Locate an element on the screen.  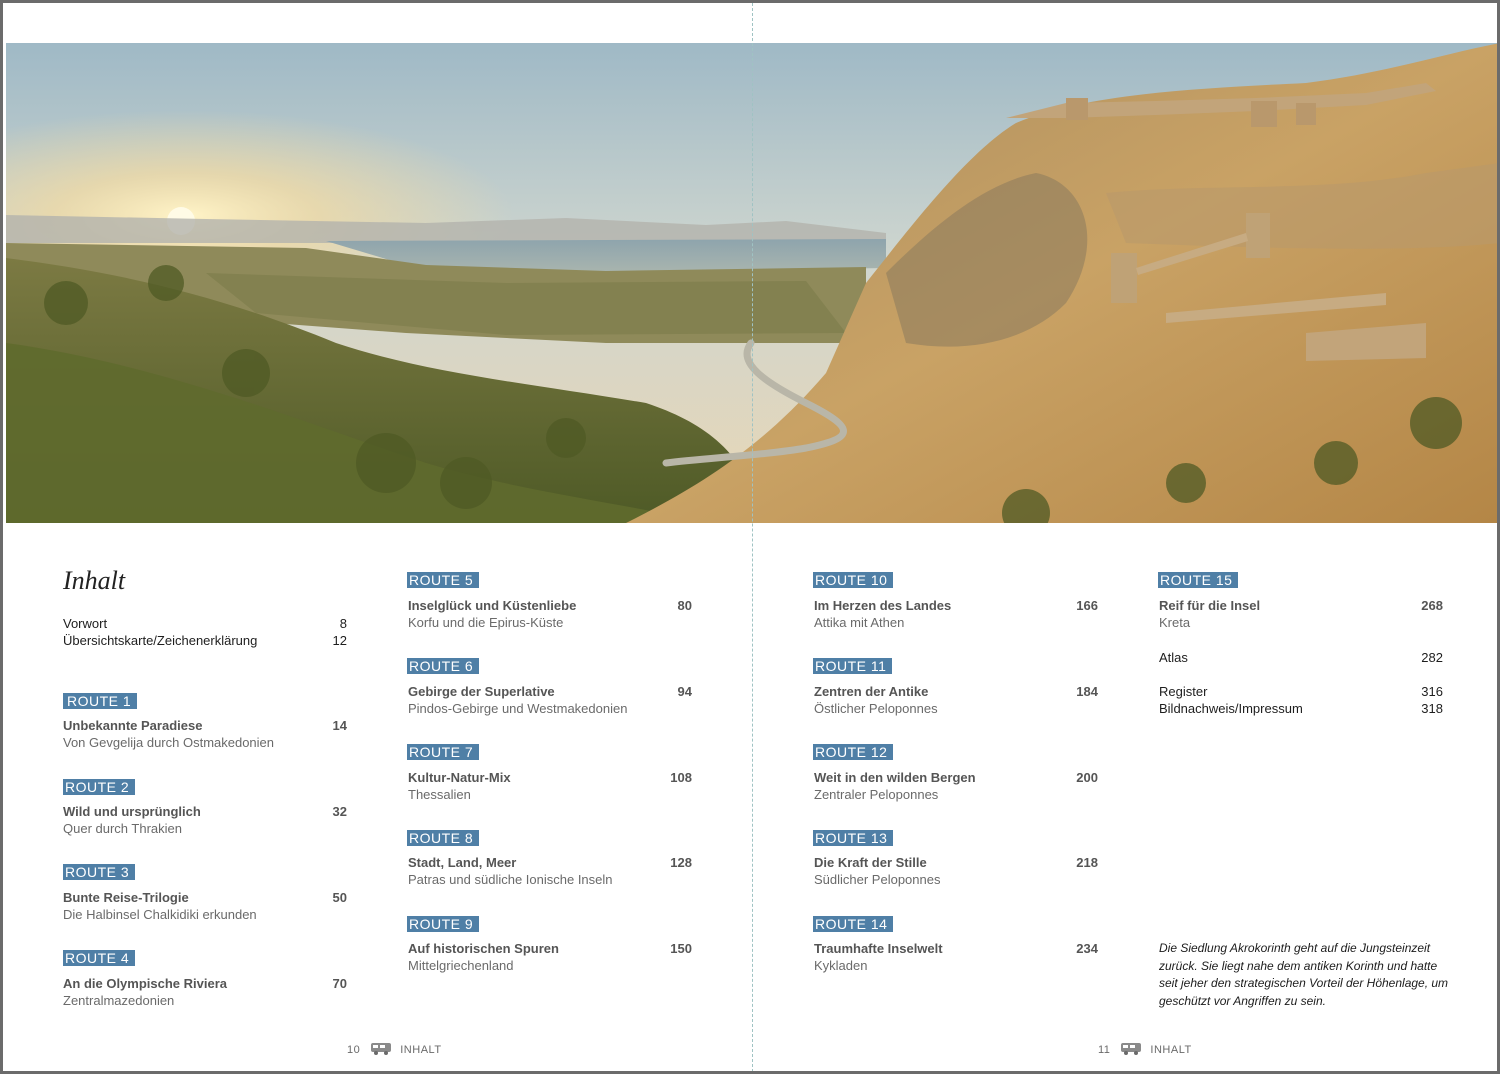
route-title: Reif für die Insel is located at coordinates (1210, 605).